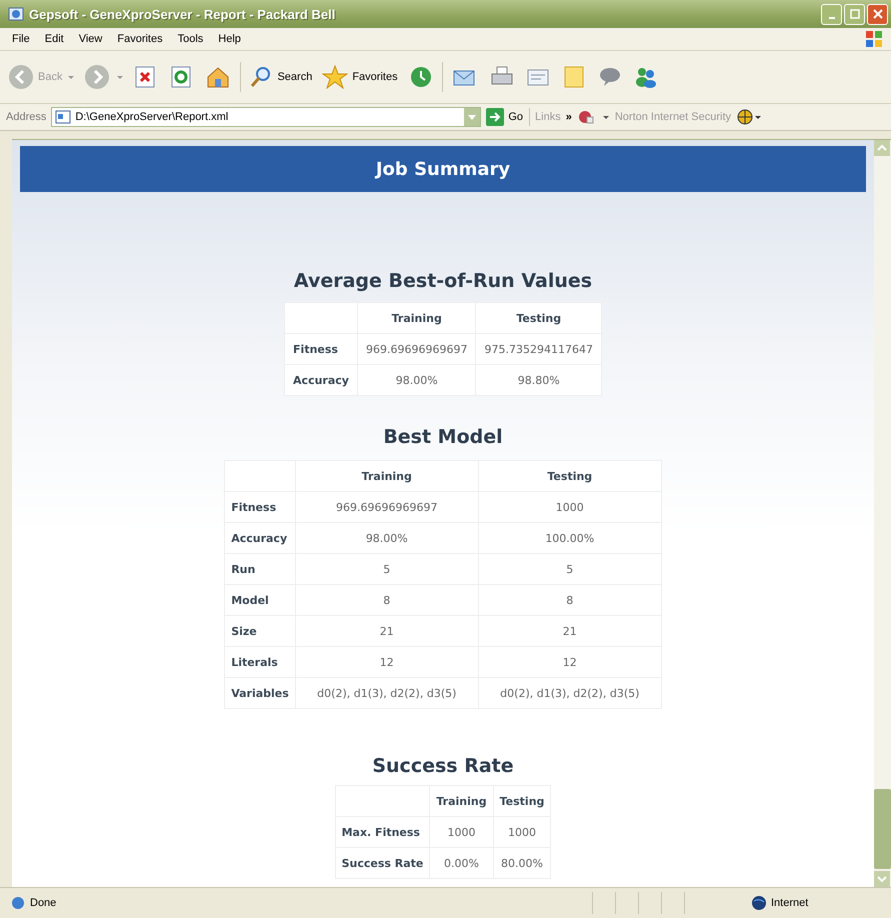 This screenshot has height=918, width=891. Describe the element at coordinates (145, 77) in the screenshot. I see `stop-icon` at that location.